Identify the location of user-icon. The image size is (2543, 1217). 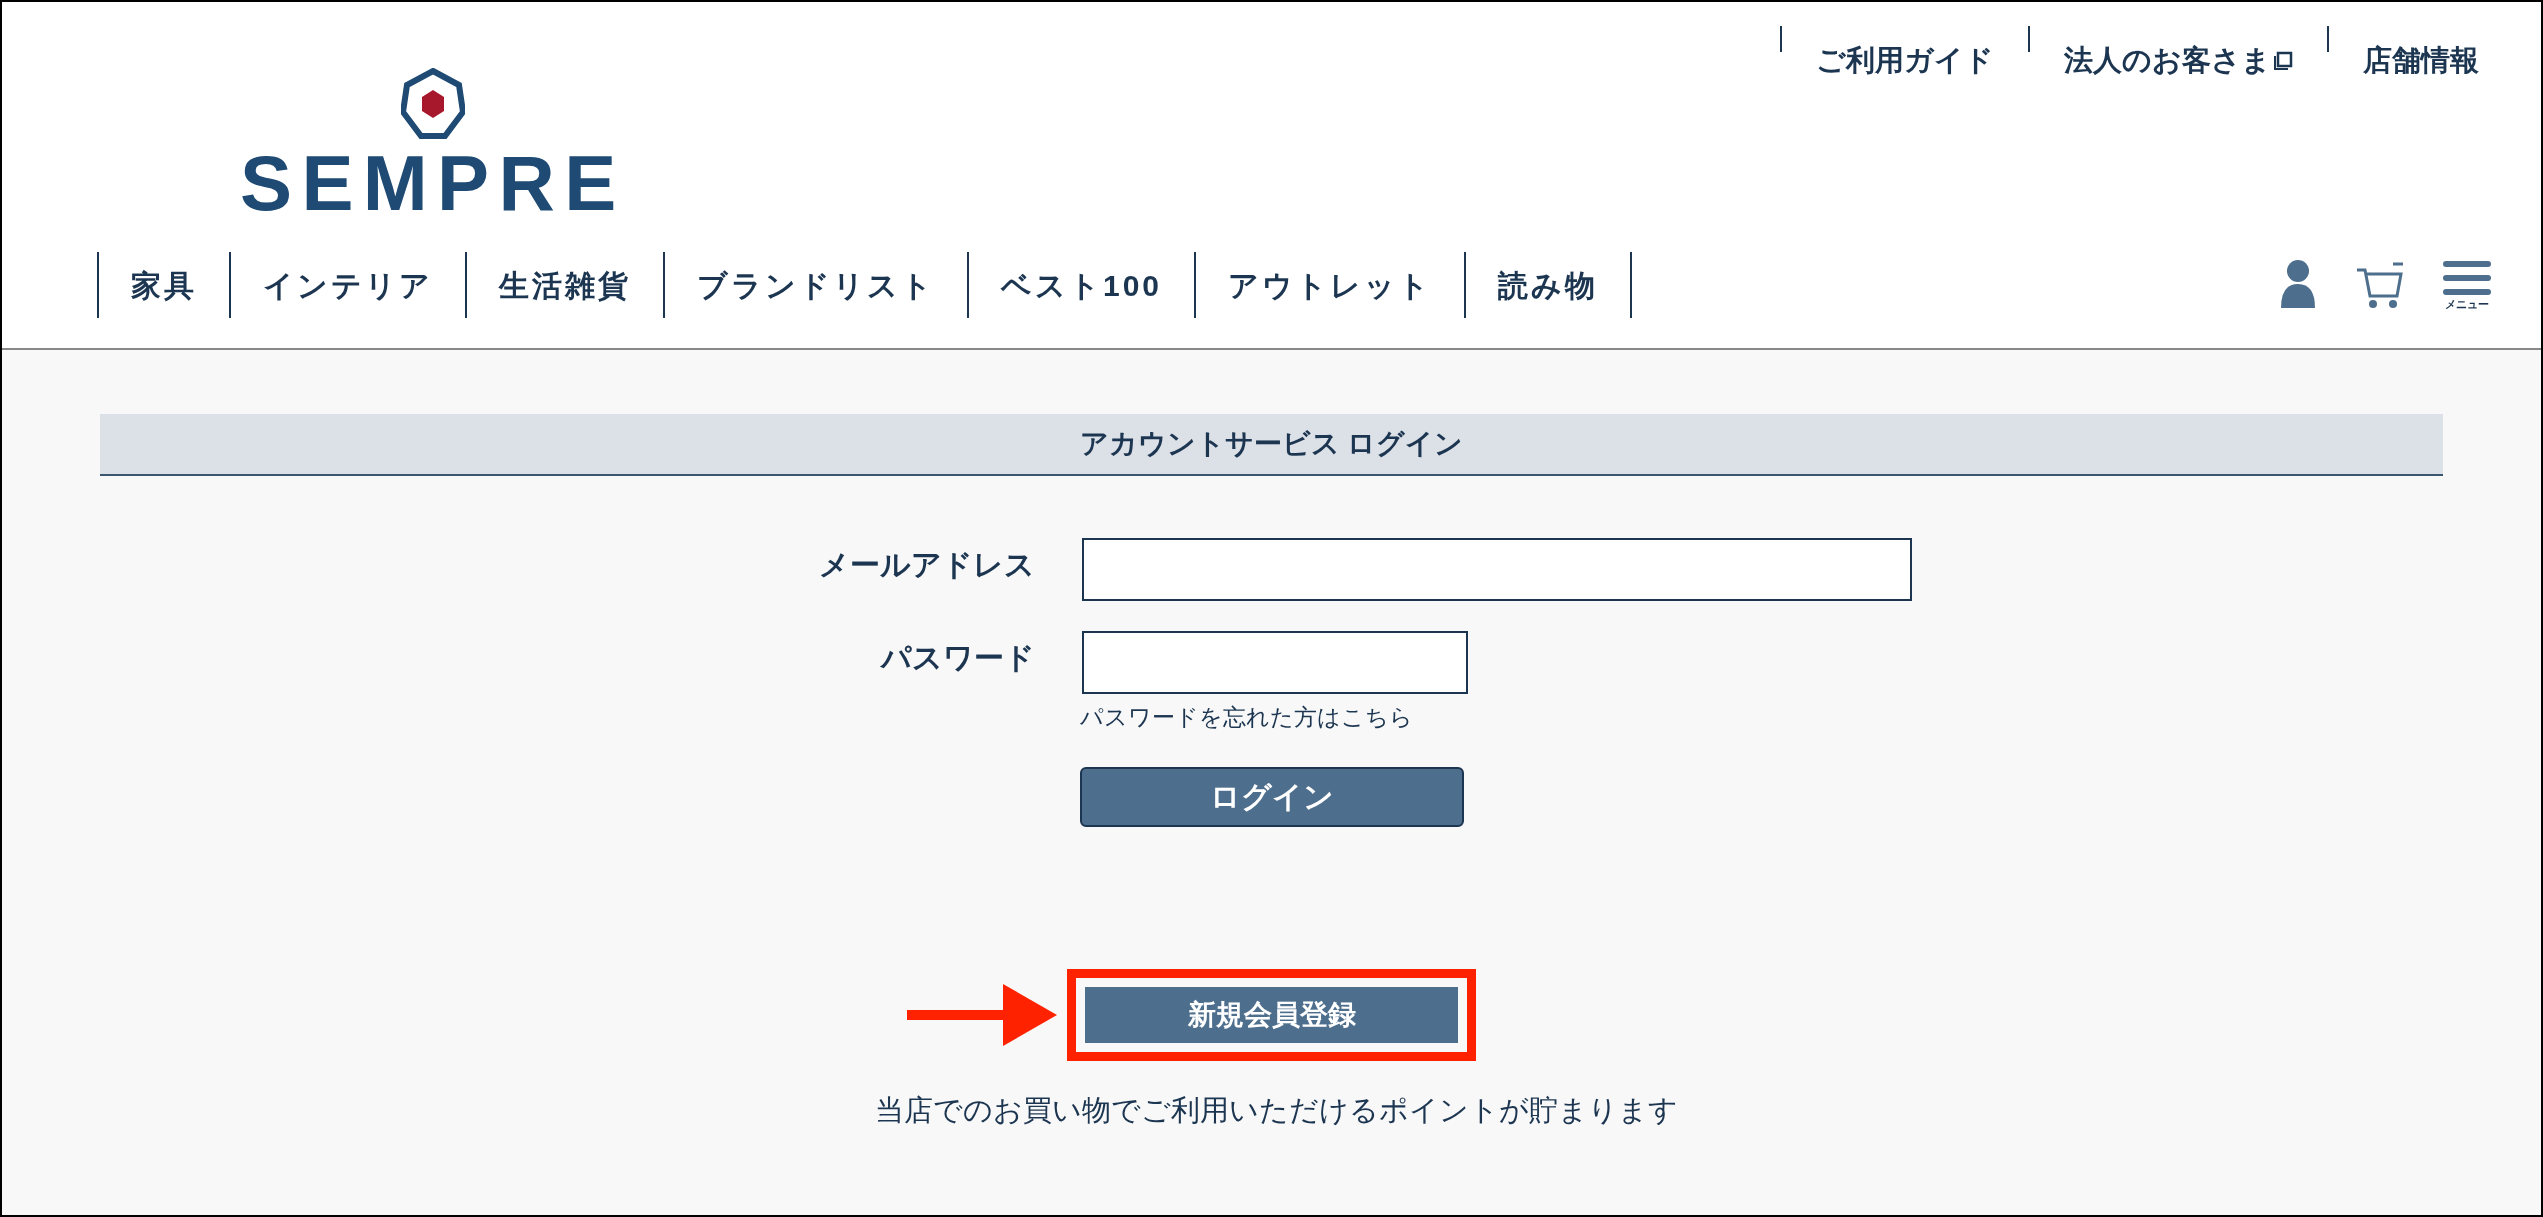
(2298, 284).